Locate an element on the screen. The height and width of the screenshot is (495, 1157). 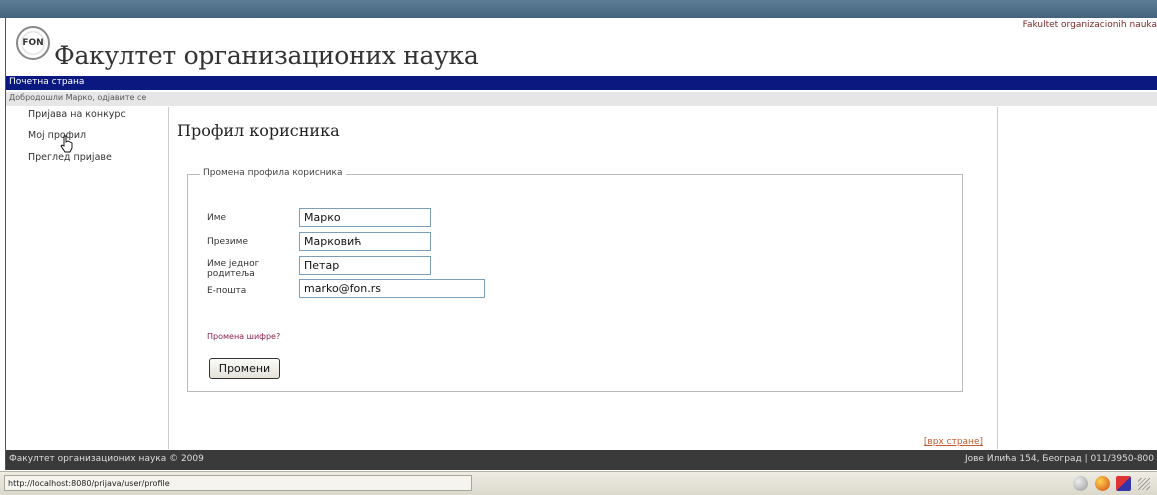
logo-text: FON is located at coordinates (33, 43).